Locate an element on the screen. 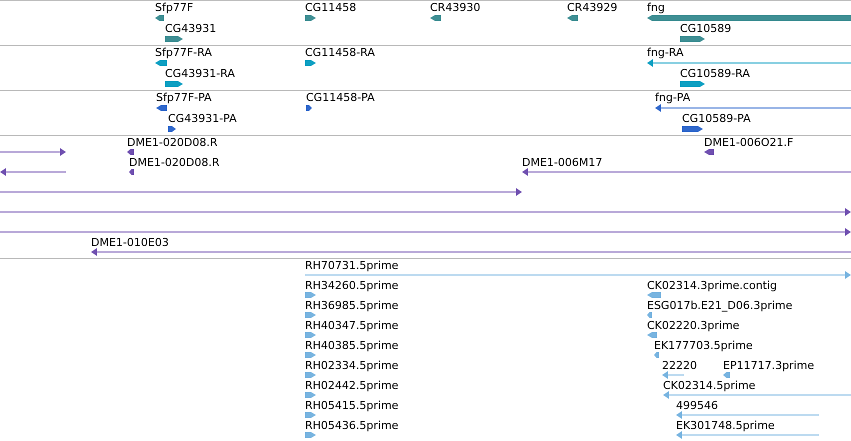  feature-label: fng-PA is located at coordinates (672, 97).